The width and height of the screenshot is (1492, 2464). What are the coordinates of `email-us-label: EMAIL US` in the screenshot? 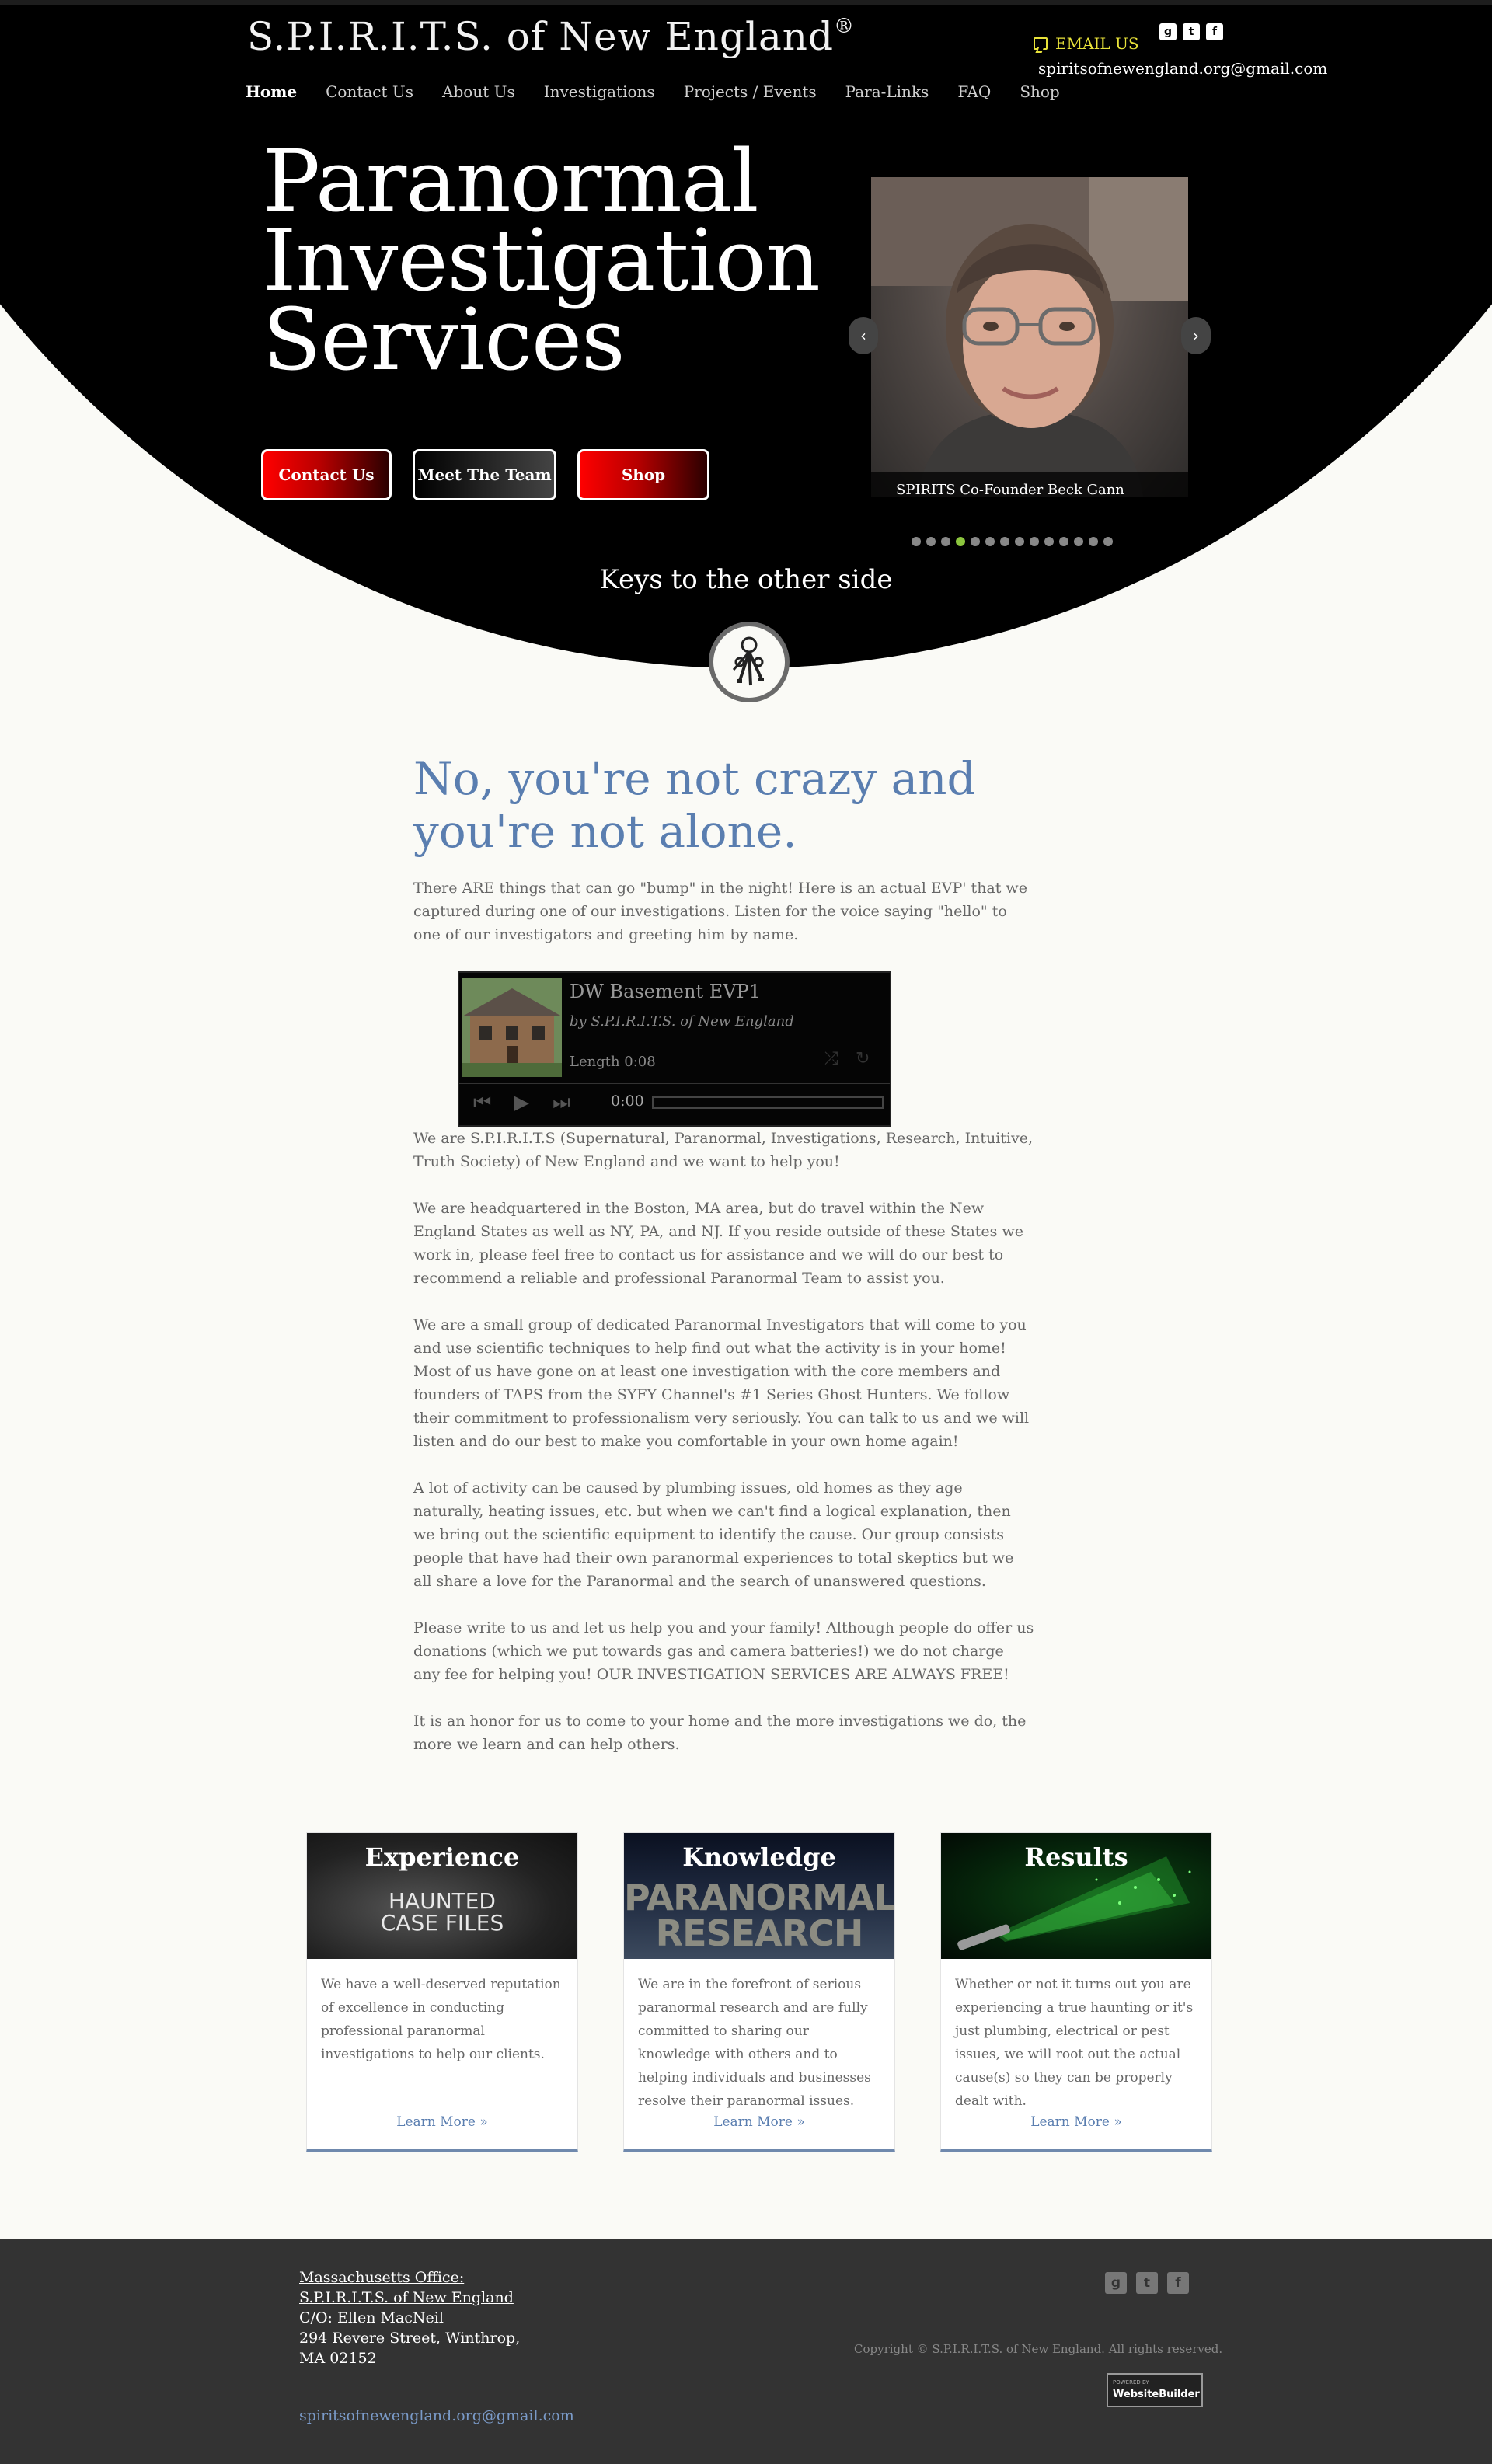 It's located at (1097, 43).